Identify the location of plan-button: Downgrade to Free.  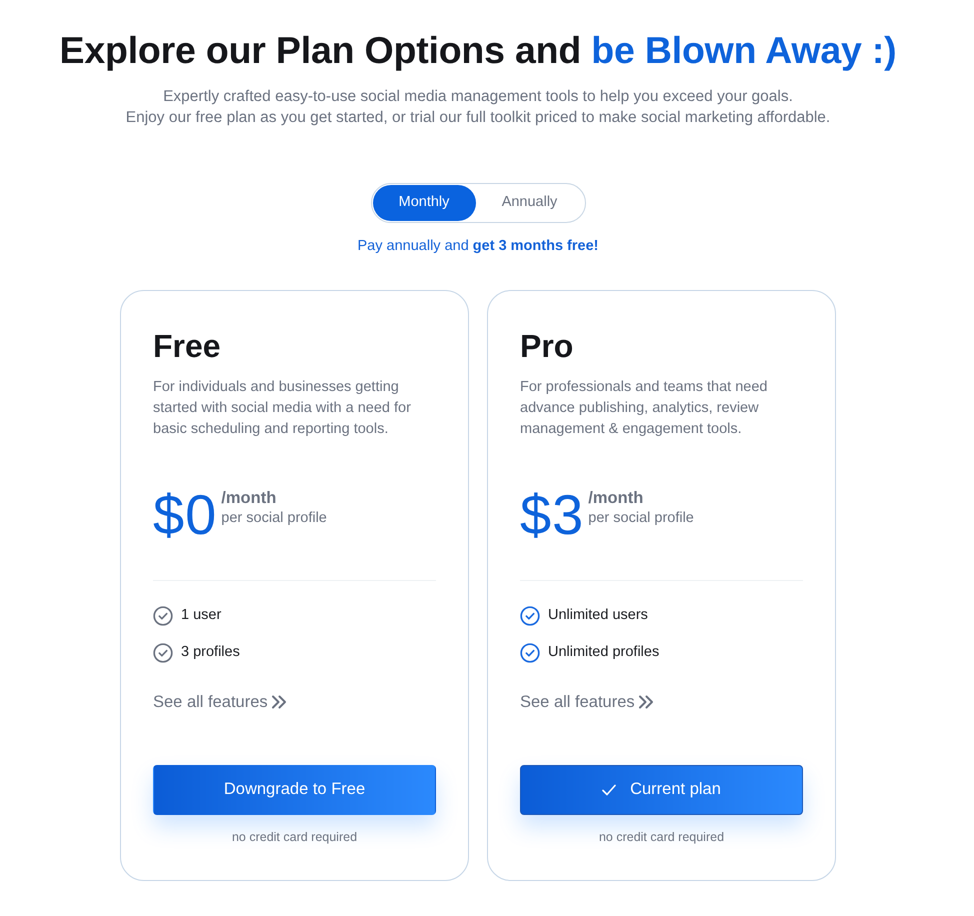
(294, 789).